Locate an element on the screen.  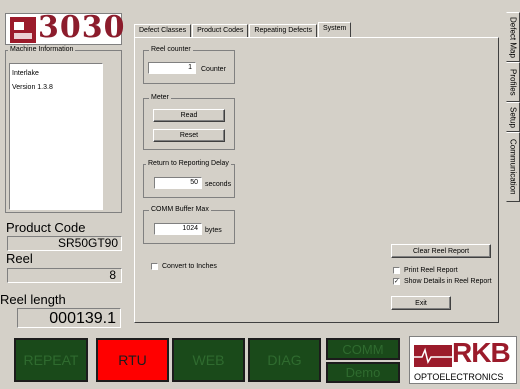
read-button: Read is located at coordinates (189, 115).